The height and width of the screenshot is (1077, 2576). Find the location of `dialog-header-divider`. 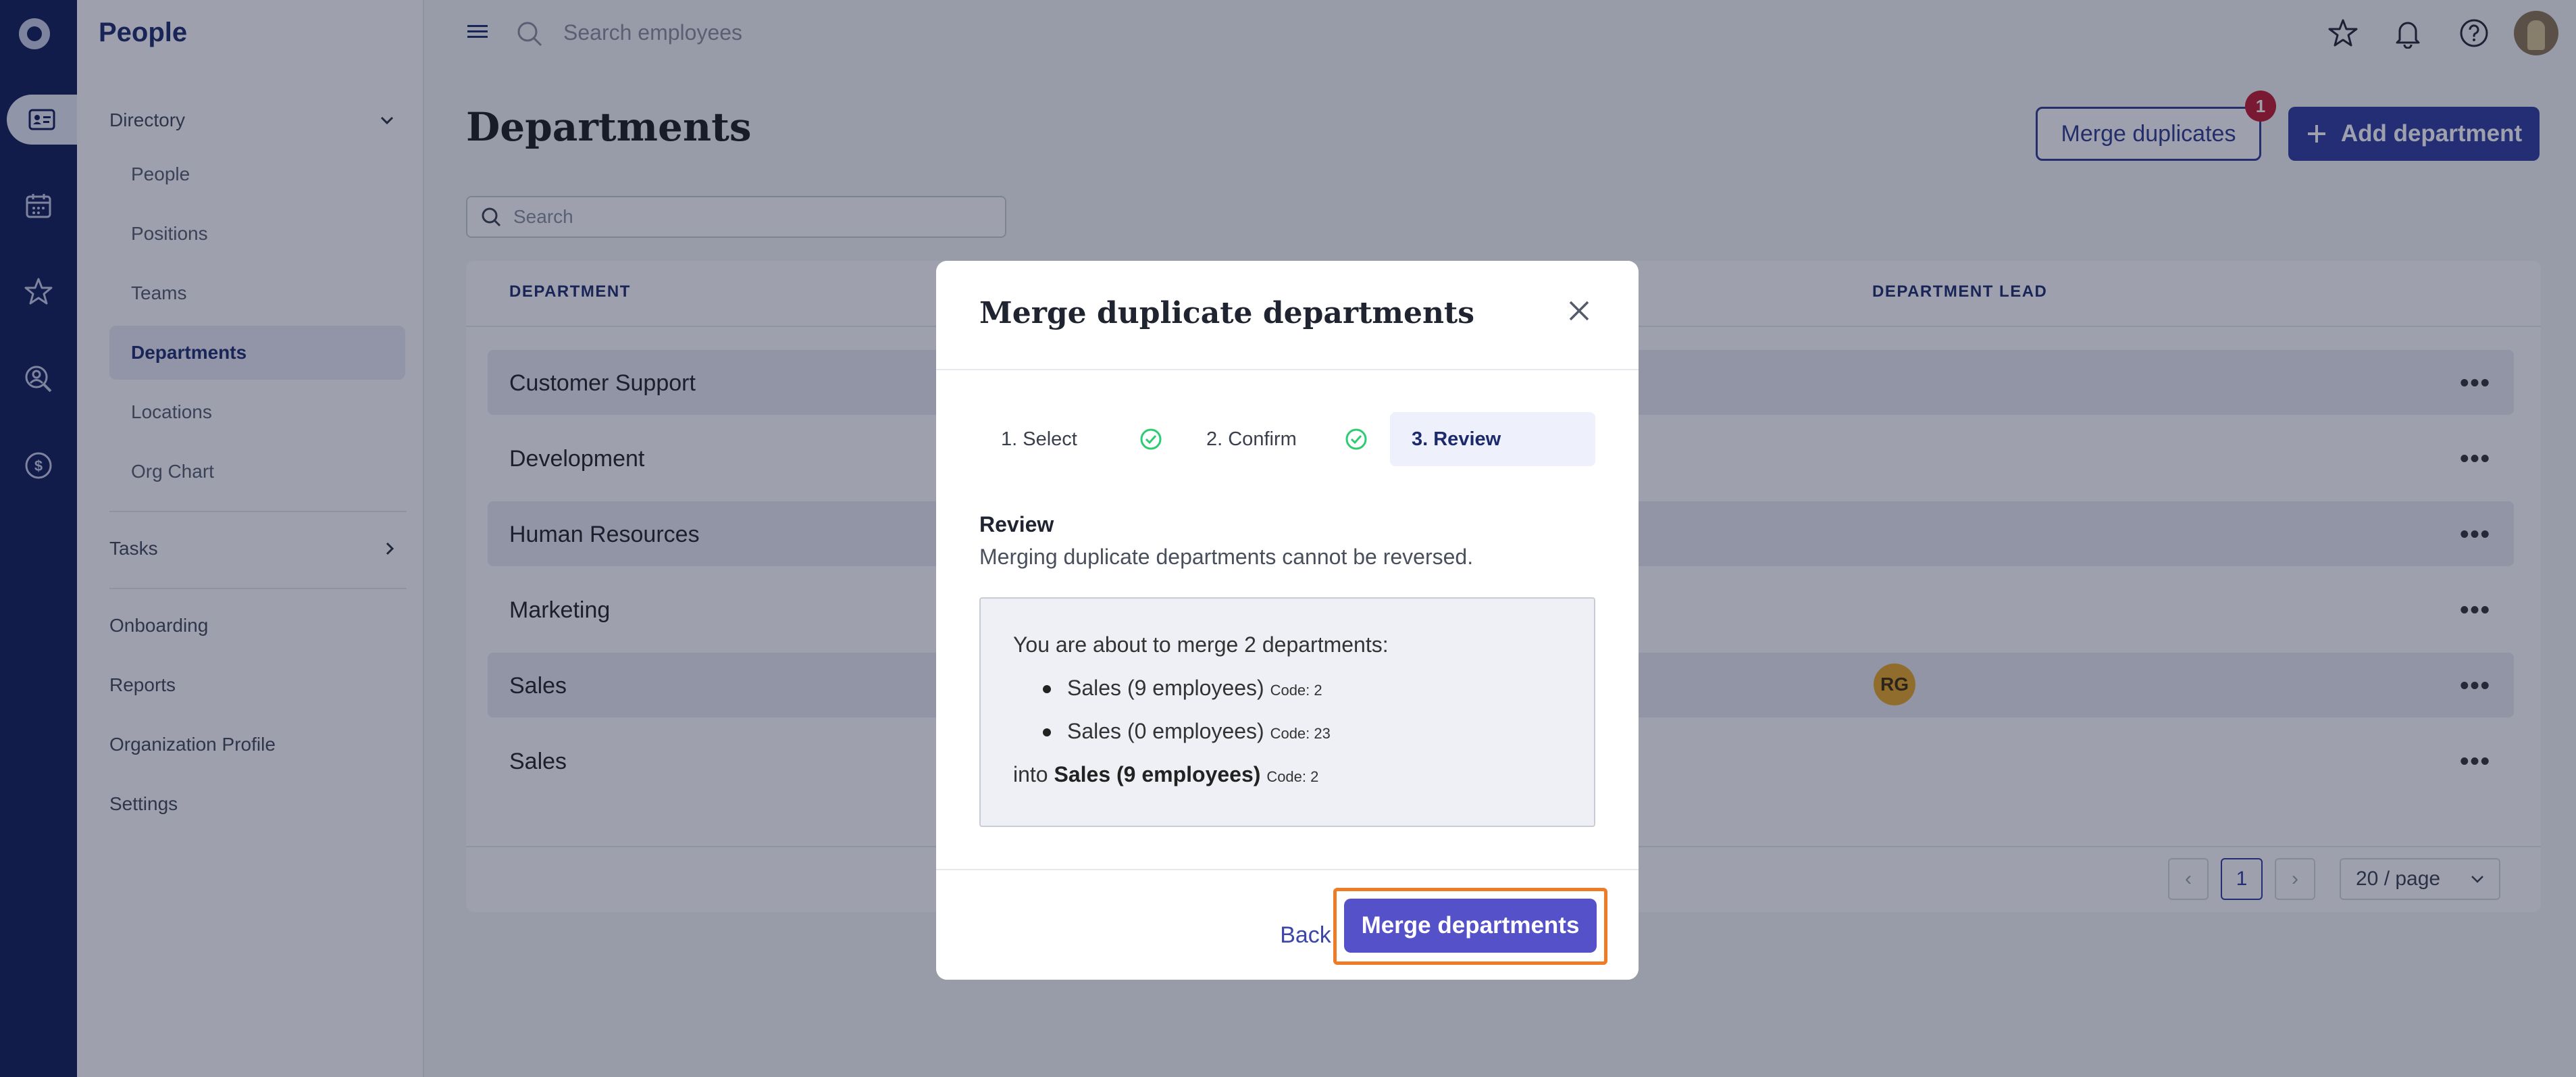

dialog-header-divider is located at coordinates (1287, 369).